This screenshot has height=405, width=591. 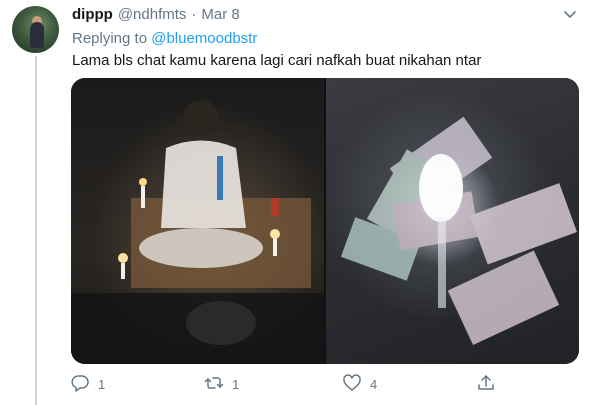 I want to click on user-handle: @ndhfmts, so click(x=152, y=14).